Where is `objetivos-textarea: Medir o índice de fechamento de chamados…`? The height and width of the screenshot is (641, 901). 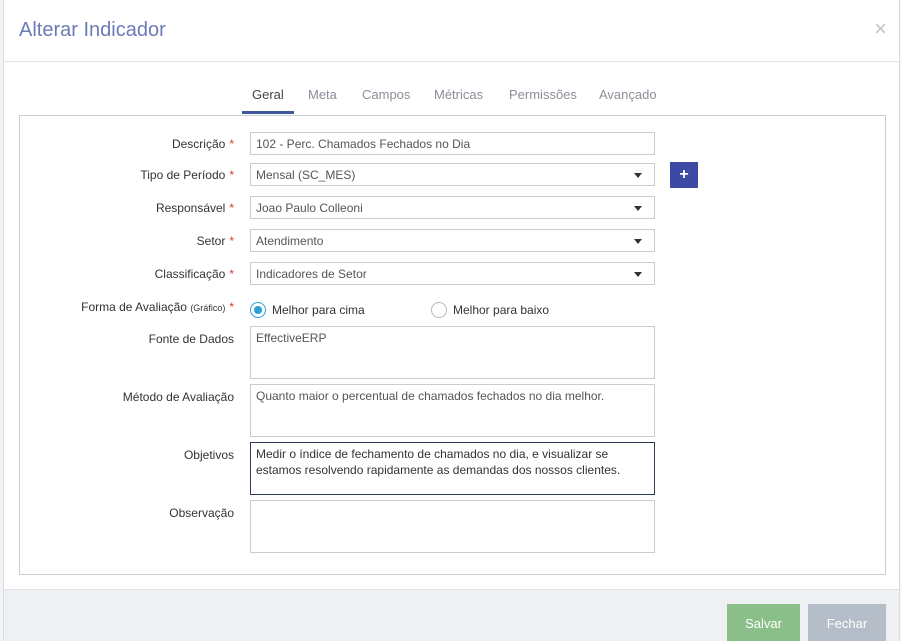 objetivos-textarea: Medir o índice de fechamento de chamados… is located at coordinates (452, 468).